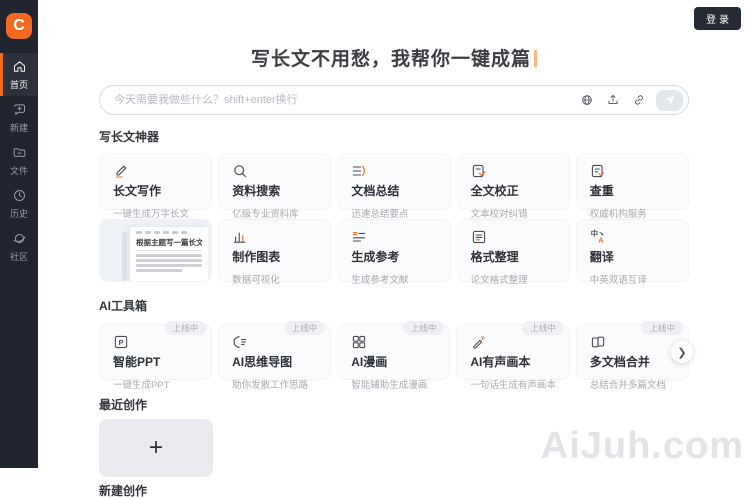 This screenshot has height=499, width=750. Describe the element at coordinates (375, 257) in the screenshot. I see `card-title: 生成参考` at that location.